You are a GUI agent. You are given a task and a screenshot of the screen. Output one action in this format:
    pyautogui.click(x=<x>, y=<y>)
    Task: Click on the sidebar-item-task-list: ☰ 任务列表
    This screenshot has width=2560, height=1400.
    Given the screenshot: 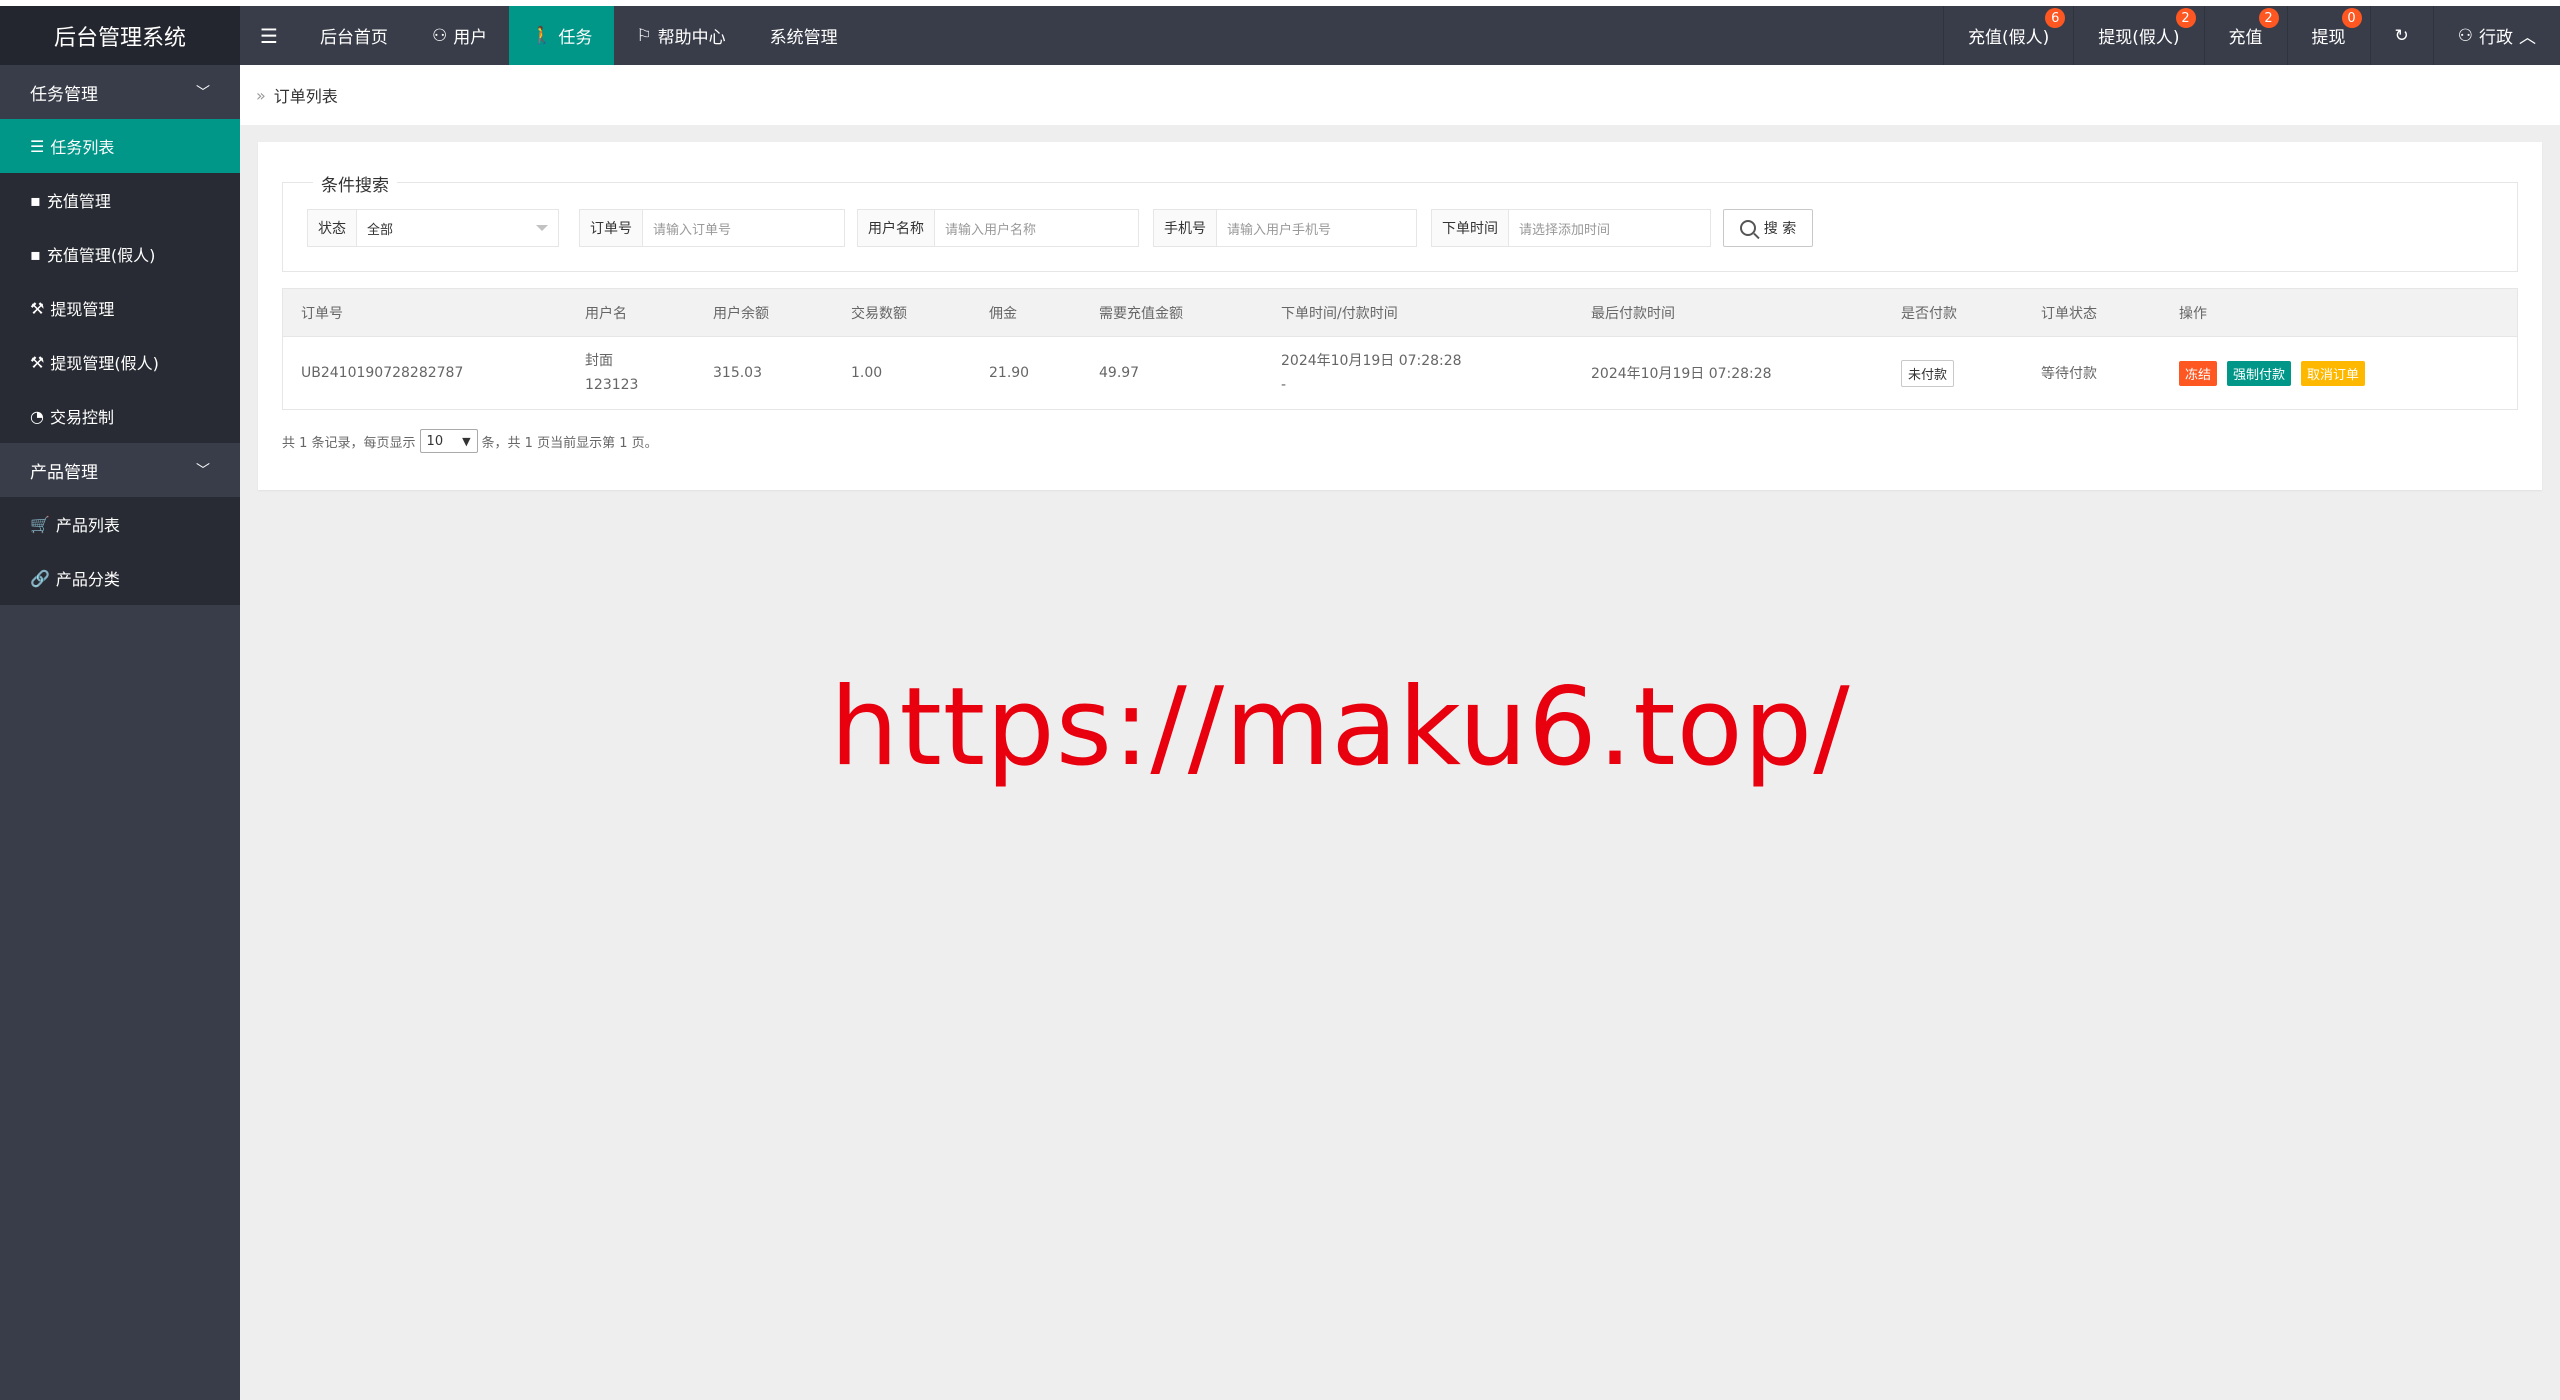 What is the action you would take?
    pyautogui.click(x=120, y=146)
    